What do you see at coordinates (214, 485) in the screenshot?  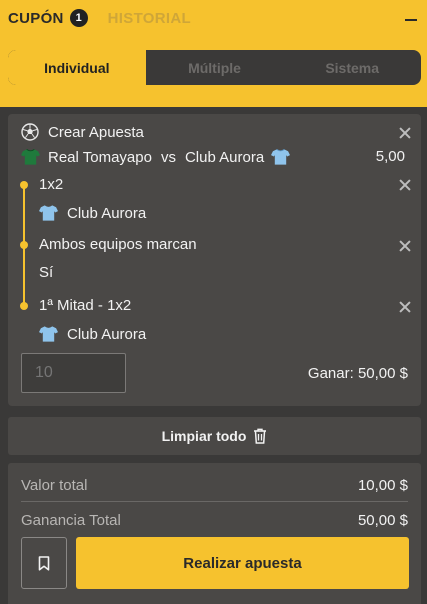 I see `total-value-row: Valor total 10,00 $` at bounding box center [214, 485].